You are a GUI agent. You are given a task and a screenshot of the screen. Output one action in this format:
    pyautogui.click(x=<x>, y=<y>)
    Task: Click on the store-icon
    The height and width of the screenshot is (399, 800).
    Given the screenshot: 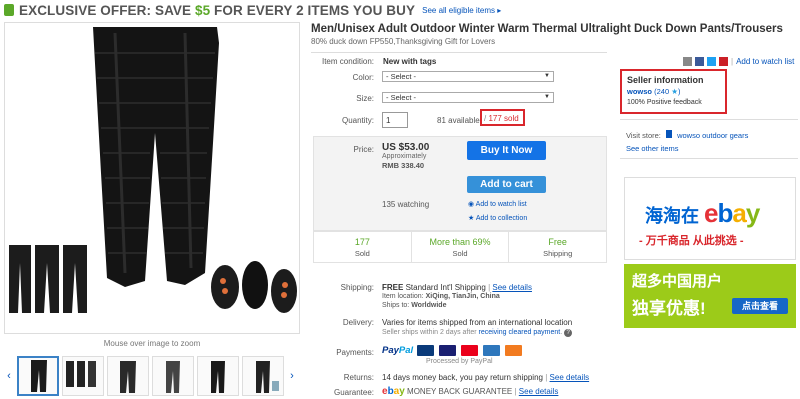 What is the action you would take?
    pyautogui.click(x=668, y=134)
    